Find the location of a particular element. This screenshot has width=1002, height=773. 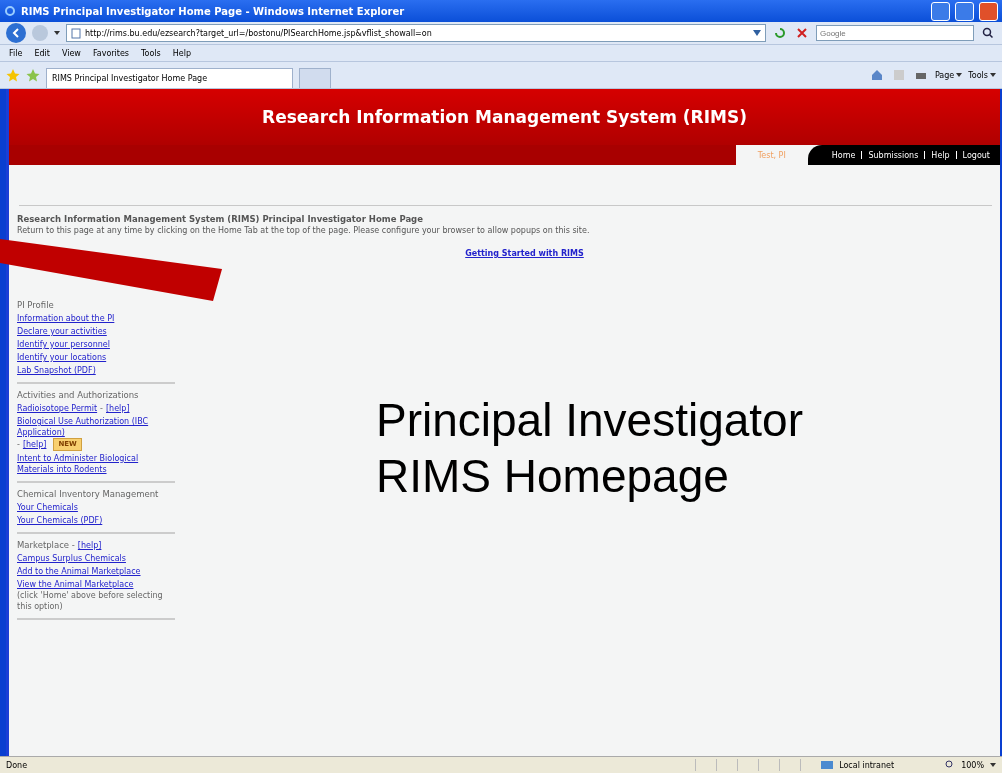

sidebar-link: Declare your activities is located at coordinates (62, 331).